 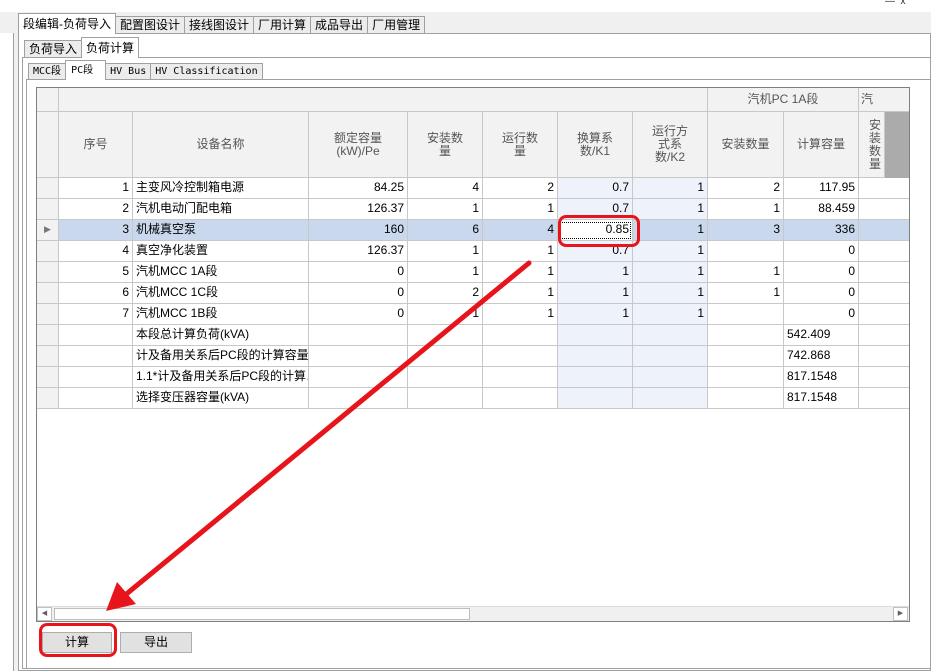 What do you see at coordinates (86, 70) in the screenshot?
I see `tab-pc-section: PC段` at bounding box center [86, 70].